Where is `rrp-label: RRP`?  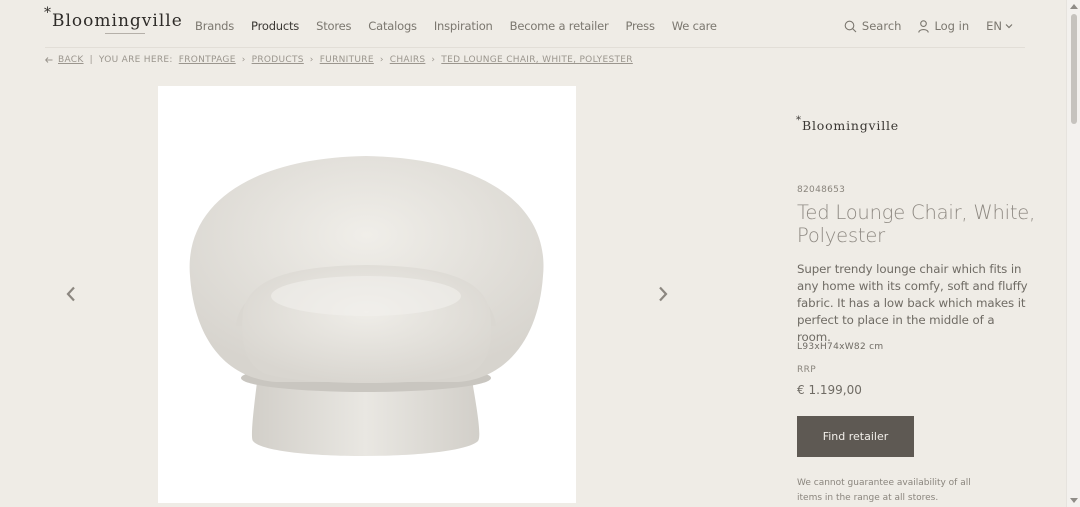 rrp-label: RRP is located at coordinates (807, 370).